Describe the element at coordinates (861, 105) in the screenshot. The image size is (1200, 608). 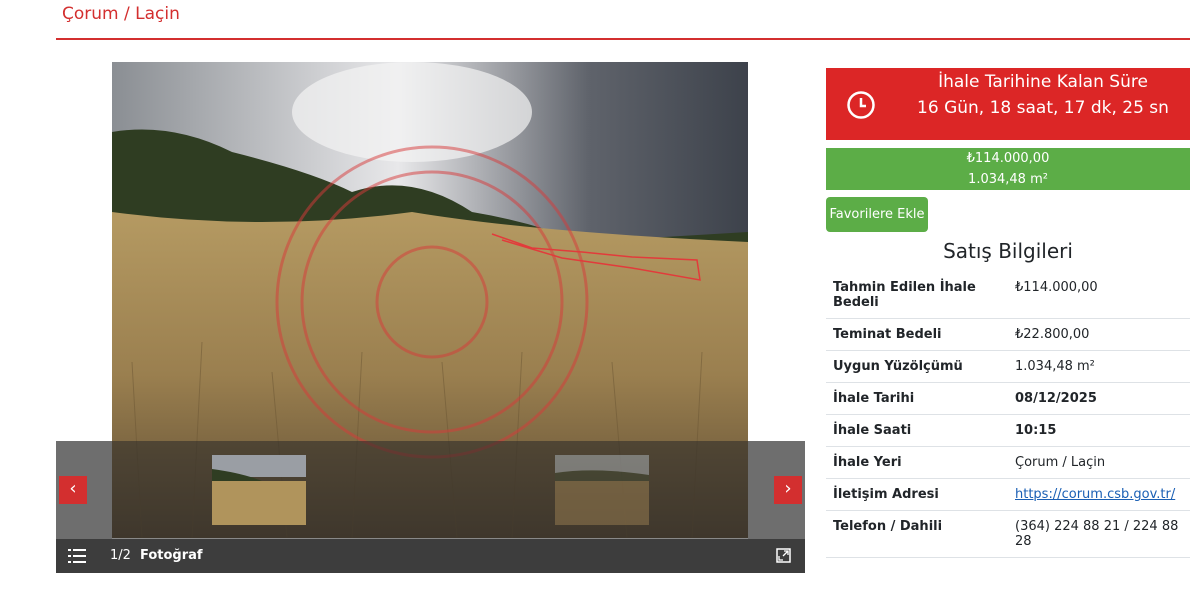
I see `clock-icon` at that location.